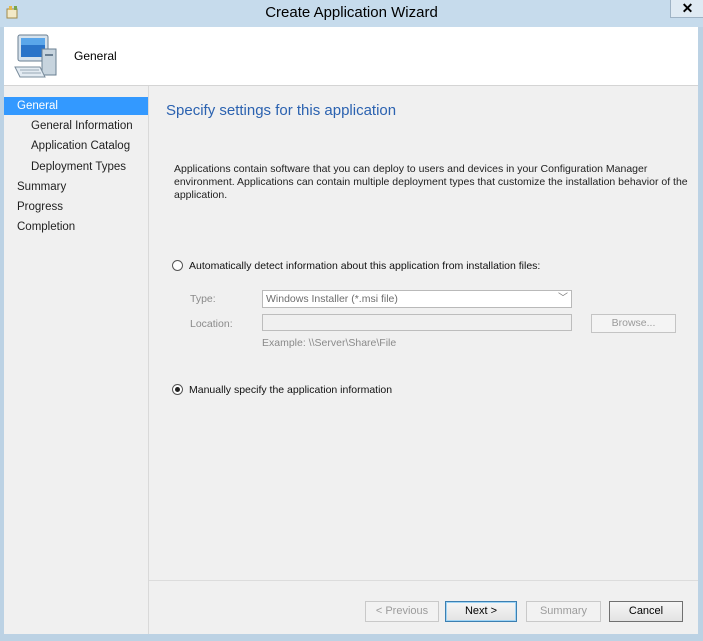 This screenshot has height=641, width=703. What do you see at coordinates (95, 56) in the screenshot?
I see `header-title: General` at bounding box center [95, 56].